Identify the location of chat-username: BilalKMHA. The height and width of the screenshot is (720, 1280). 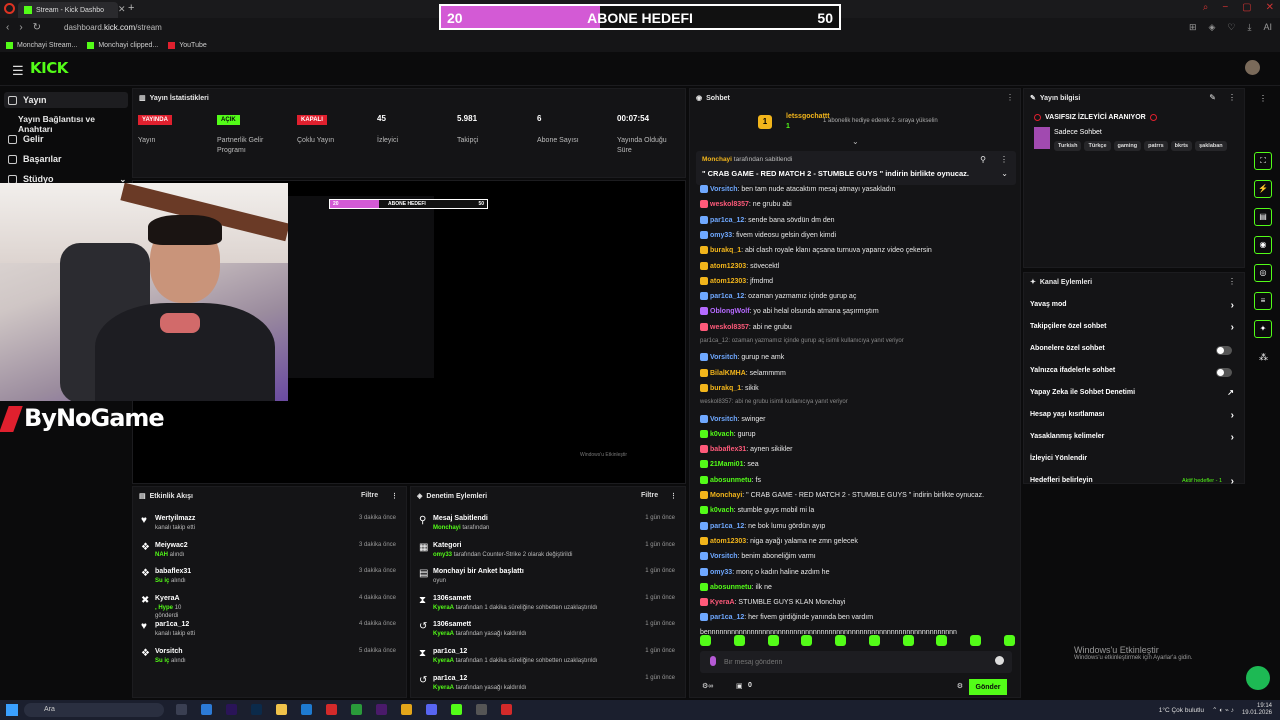
(728, 372).